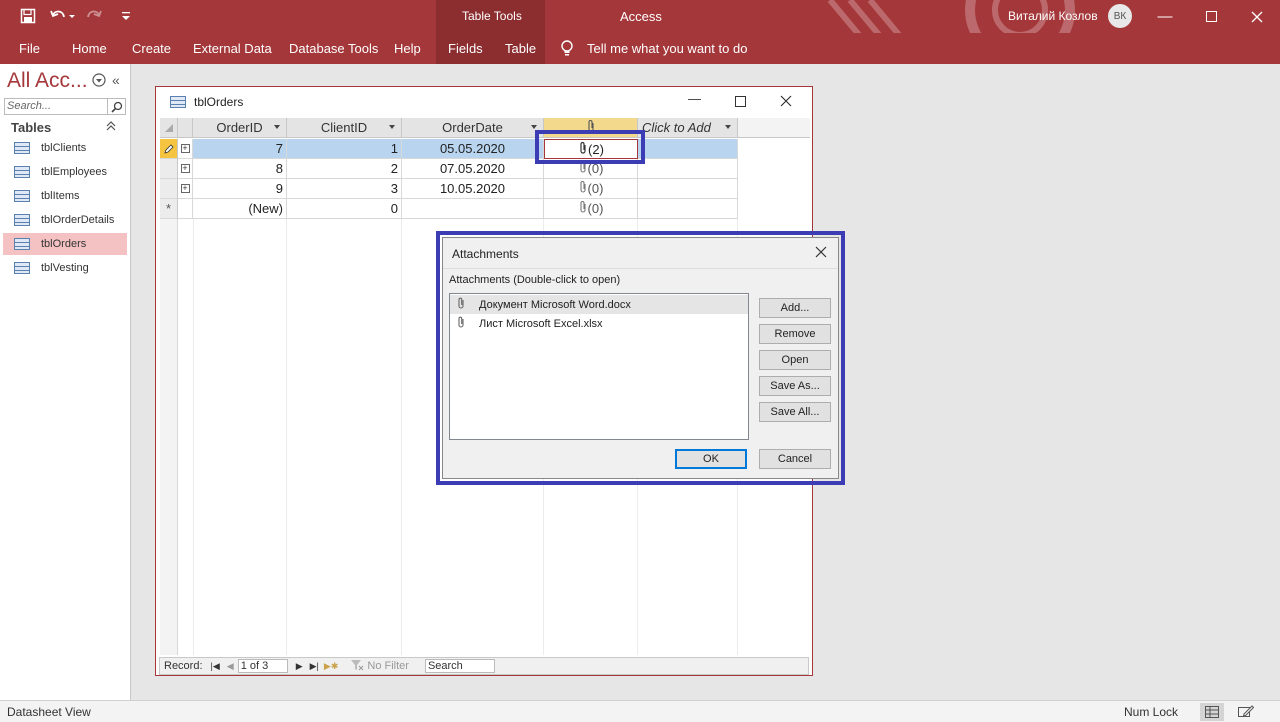 This screenshot has width=1280, height=722. Describe the element at coordinates (786, 102) in the screenshot. I see `window-close-button` at that location.